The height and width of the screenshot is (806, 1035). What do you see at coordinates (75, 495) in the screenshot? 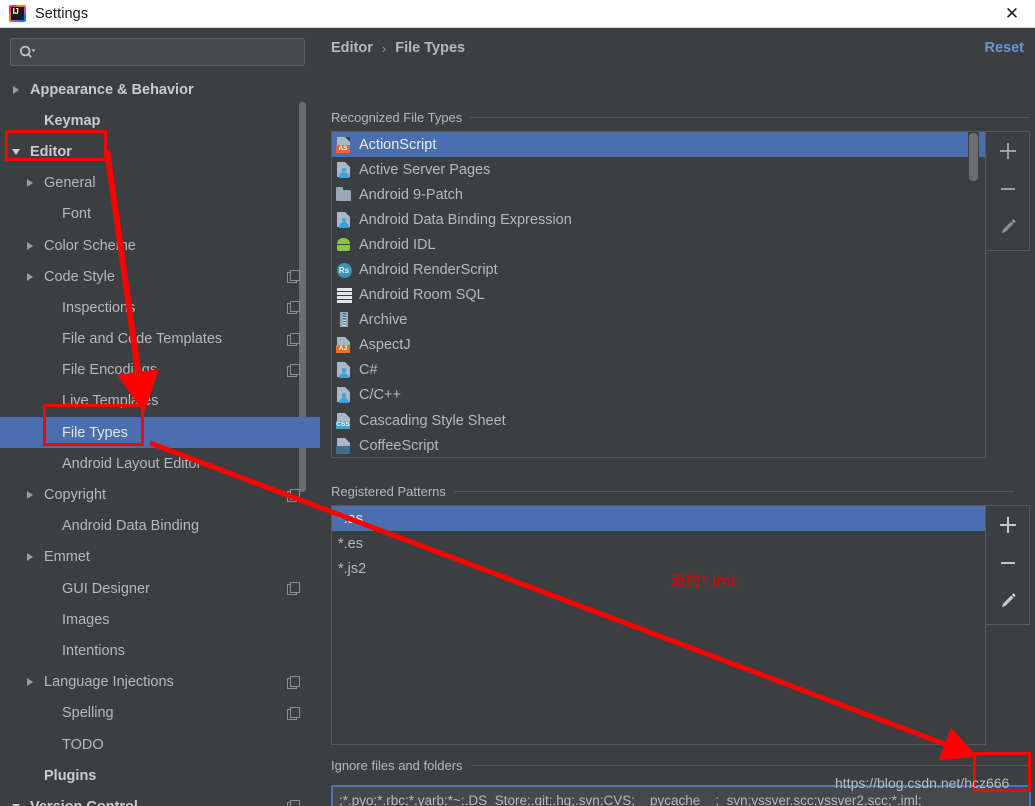
I see `sidebar-item-label: Copyright` at bounding box center [75, 495].